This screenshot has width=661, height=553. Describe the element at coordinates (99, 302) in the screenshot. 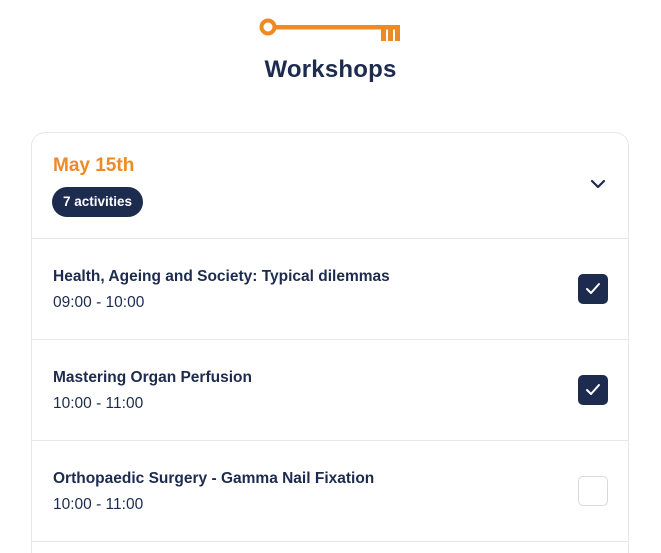

I see `workshop-time: 09:00 - 10:00` at that location.